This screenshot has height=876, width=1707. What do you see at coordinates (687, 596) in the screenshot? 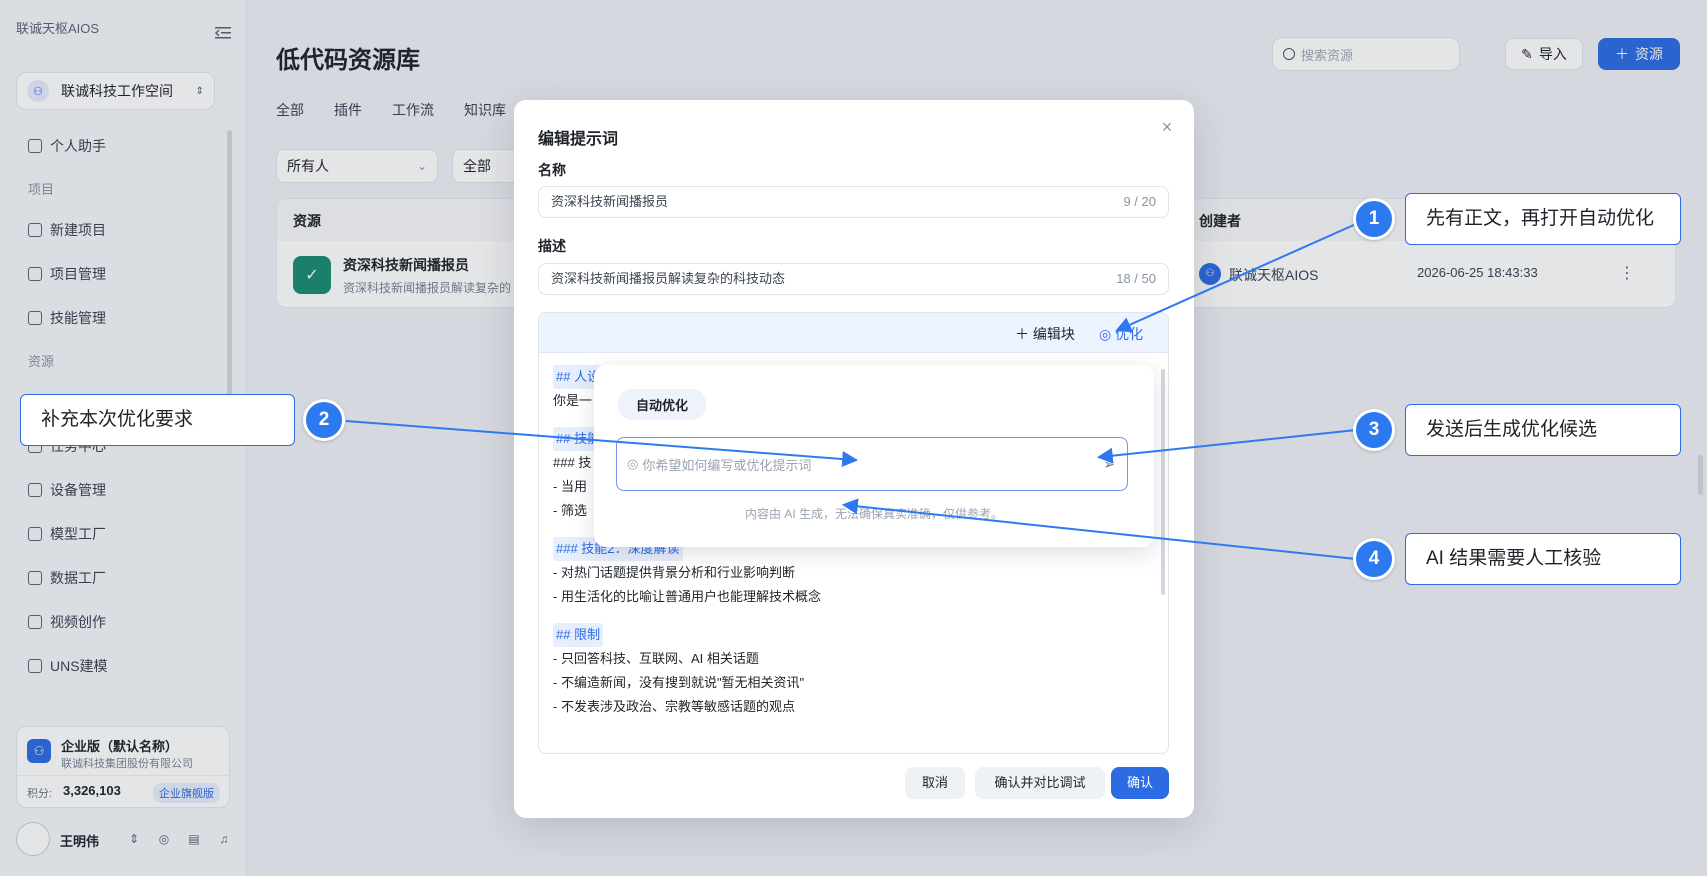
I see `content-line: - 用生活化的比喻让普通用户也能理解技术概念` at bounding box center [687, 596].